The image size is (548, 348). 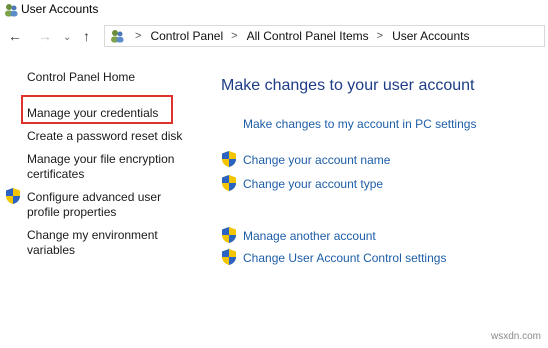 What do you see at coordinates (100, 159) in the screenshot?
I see `link-line-1: Manage your file encryption` at bounding box center [100, 159].